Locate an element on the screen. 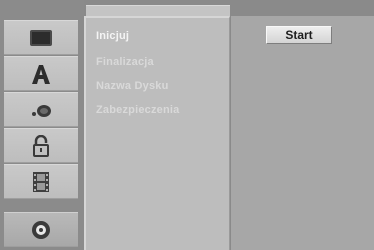  padlock-icon is located at coordinates (41, 145).